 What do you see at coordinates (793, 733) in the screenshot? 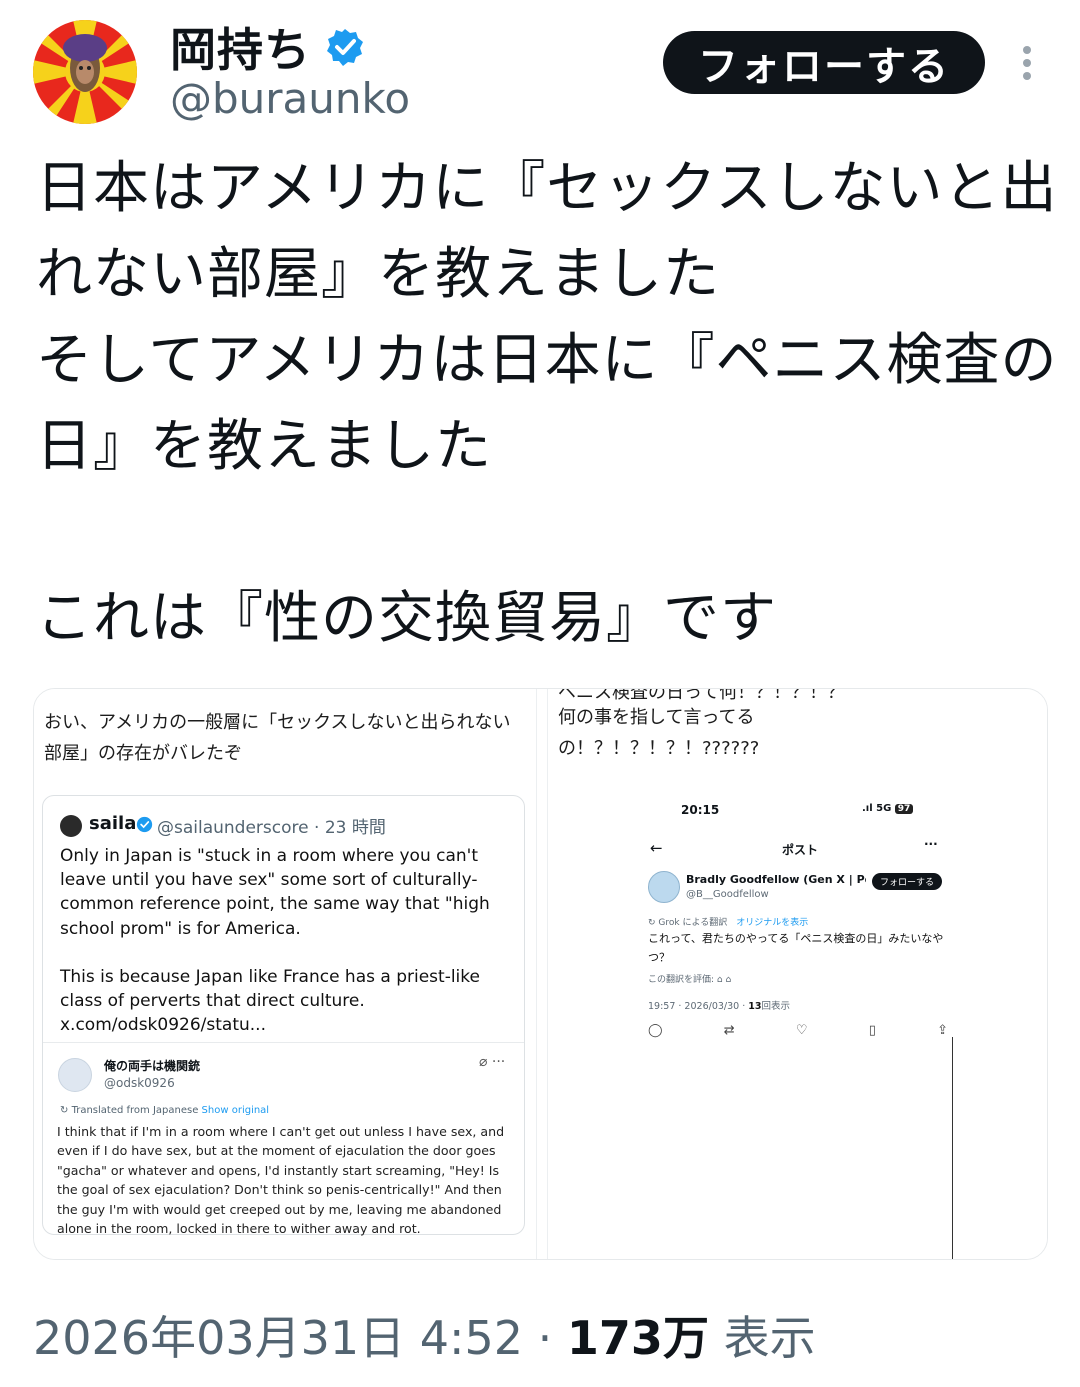
I see `screenshot-heading: 何の事を指して言ってる の！？！？！？！??????` at bounding box center [793, 733].